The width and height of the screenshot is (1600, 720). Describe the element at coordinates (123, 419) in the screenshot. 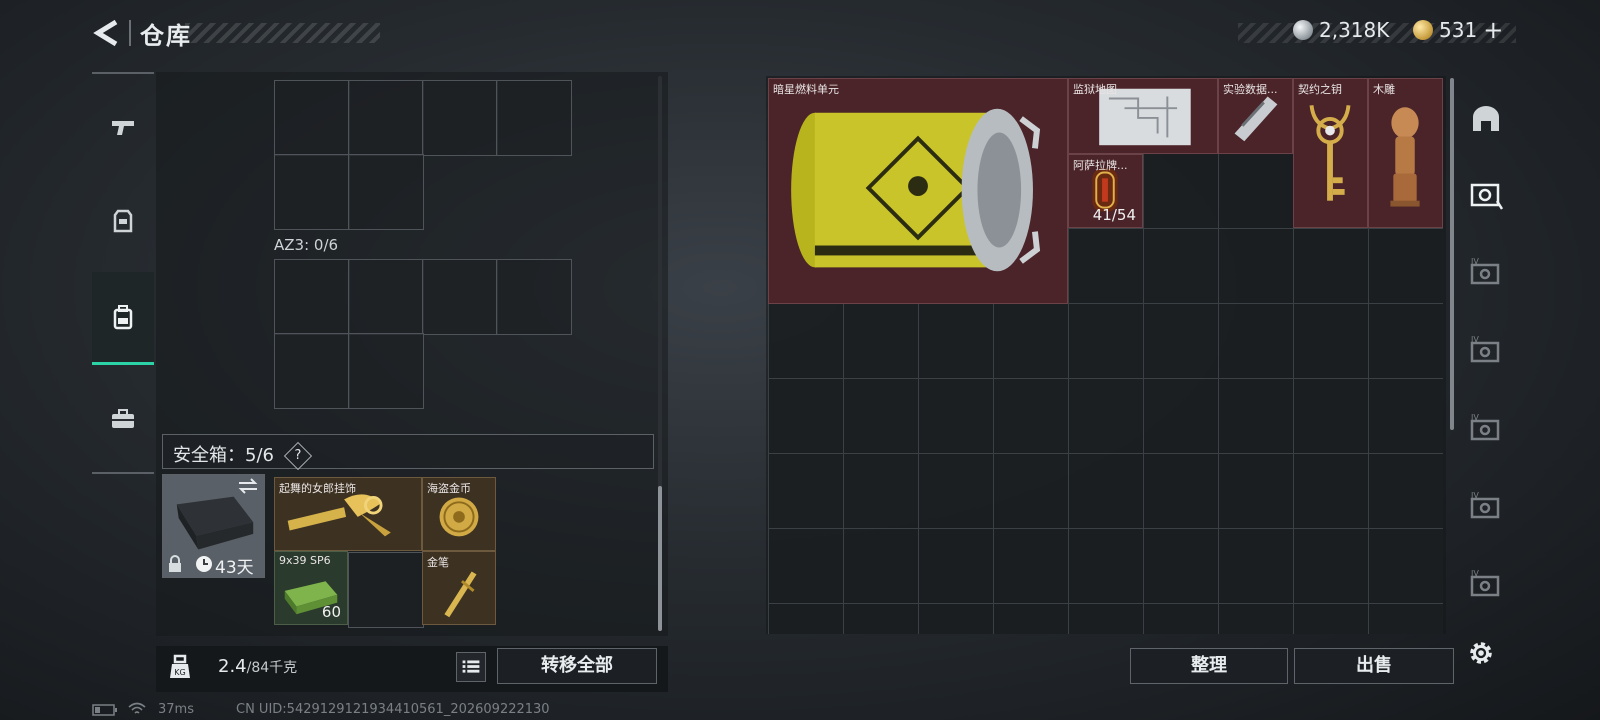

I see `nav-toolbox` at that location.